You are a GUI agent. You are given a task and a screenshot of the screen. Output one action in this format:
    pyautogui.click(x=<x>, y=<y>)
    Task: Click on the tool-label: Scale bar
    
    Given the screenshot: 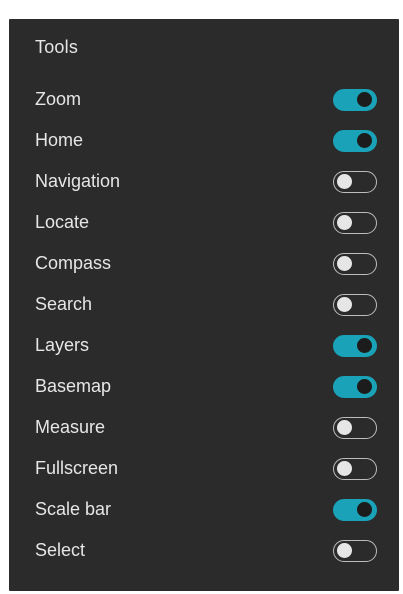 What is the action you would take?
    pyautogui.click(x=73, y=509)
    